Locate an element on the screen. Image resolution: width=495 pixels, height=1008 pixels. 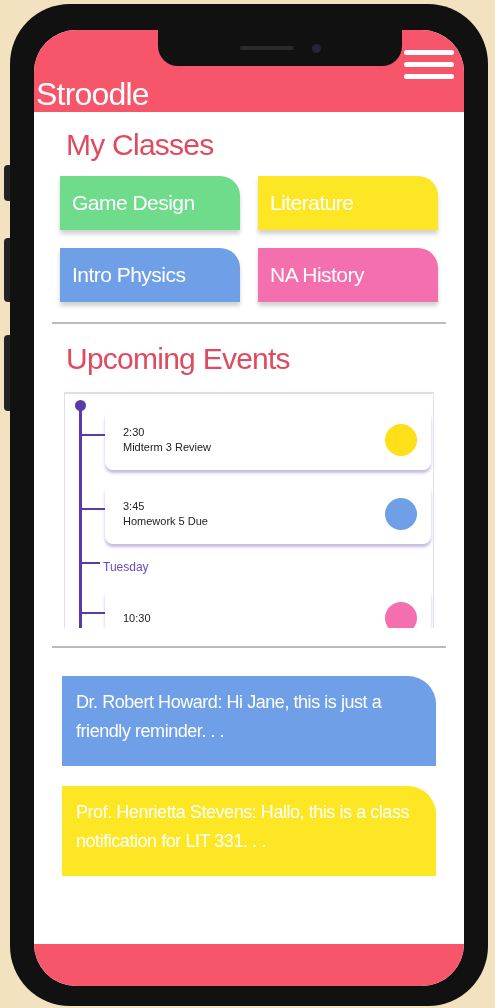
event-time: 3:45 is located at coordinates (134, 506).